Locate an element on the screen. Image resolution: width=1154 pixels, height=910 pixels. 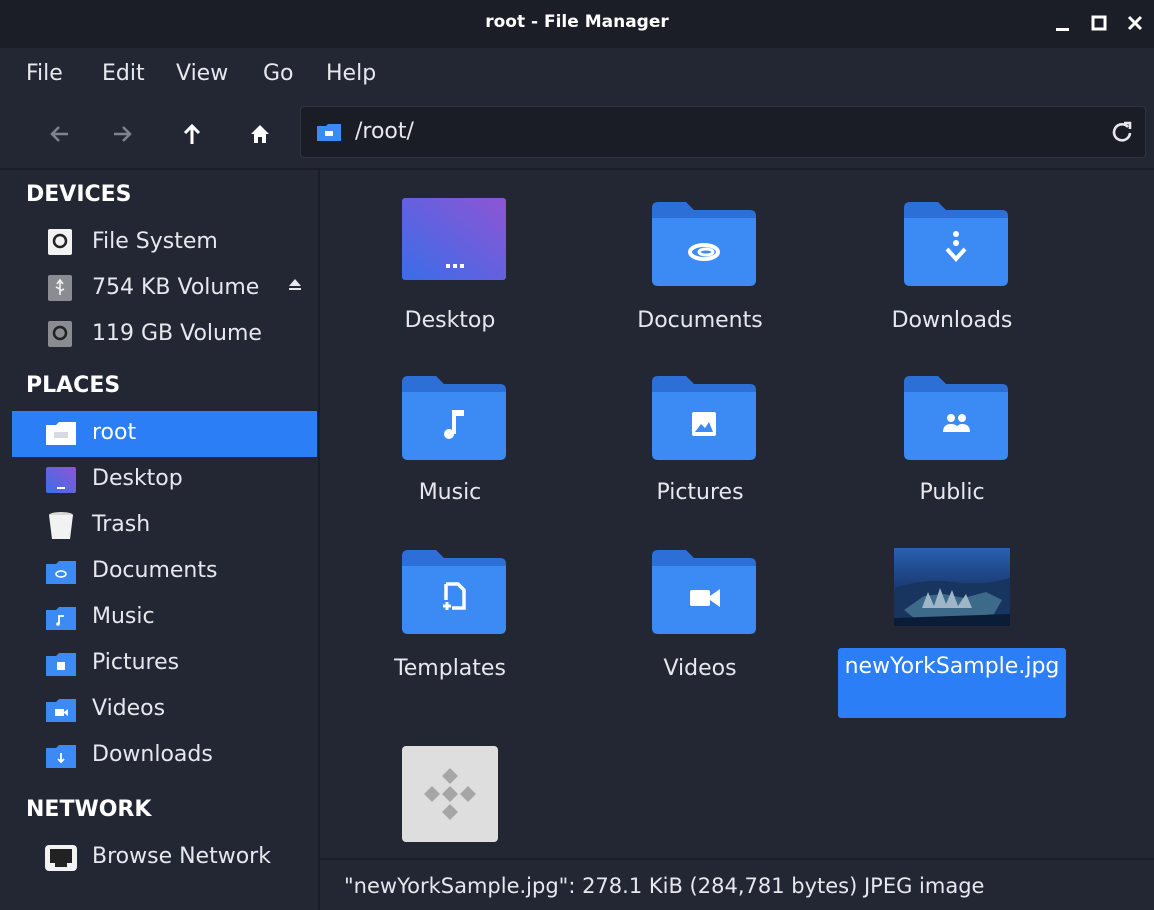
close-icon is located at coordinates (1135, 23).